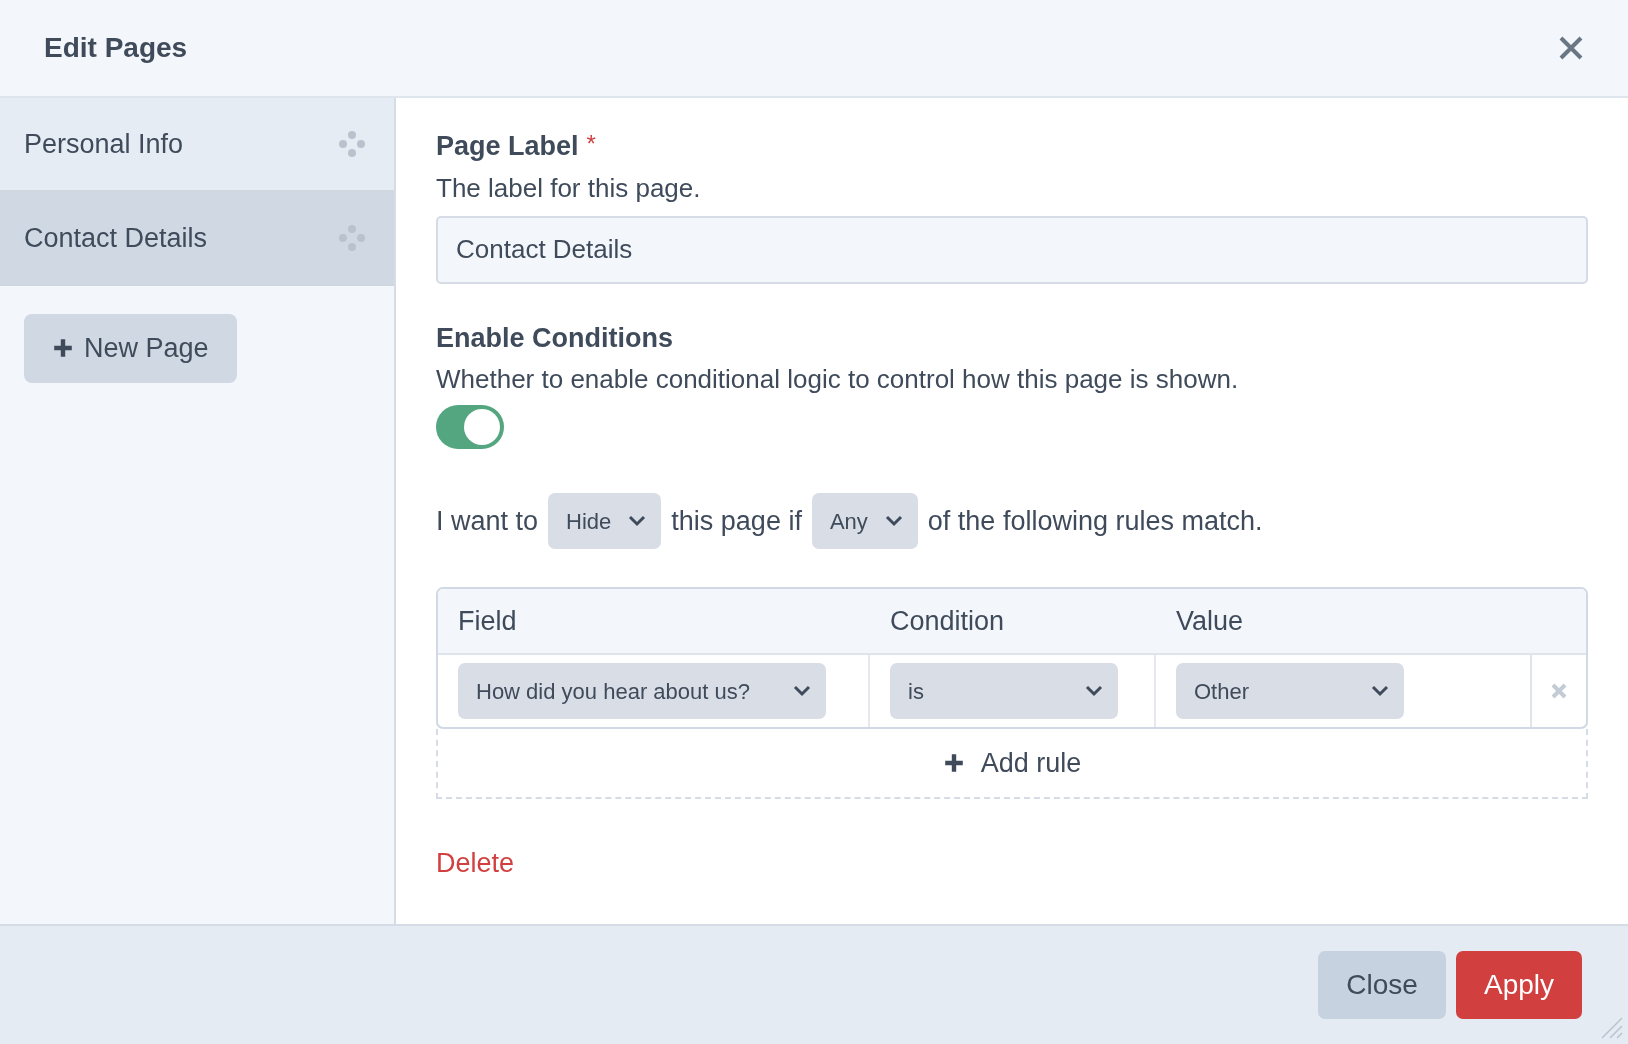  Describe the element at coordinates (470, 427) in the screenshot. I see `toggle-switch` at that location.